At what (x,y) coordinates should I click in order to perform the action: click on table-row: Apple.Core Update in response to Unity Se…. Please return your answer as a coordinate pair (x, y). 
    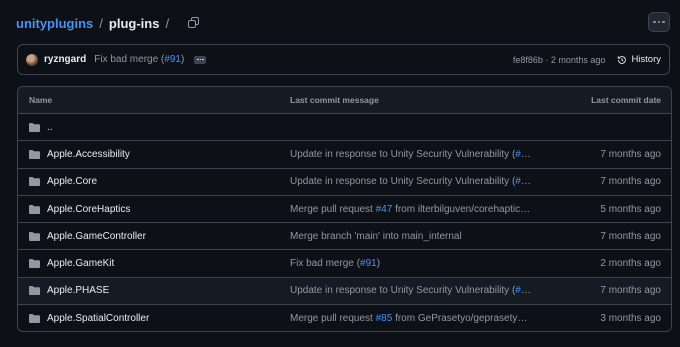
    Looking at the image, I should click on (344, 182).